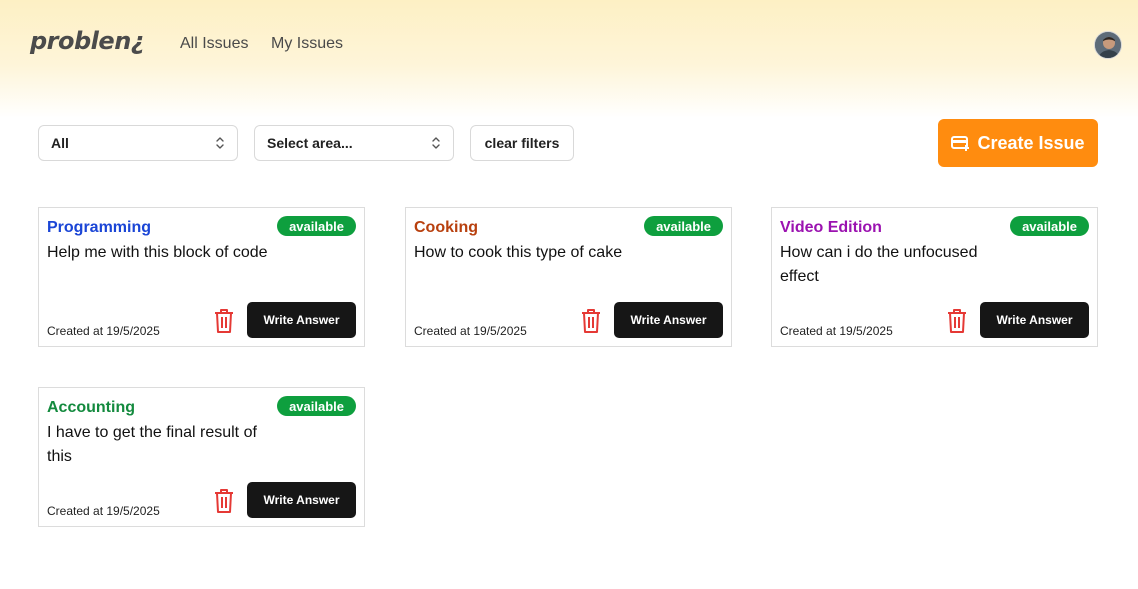 The height and width of the screenshot is (589, 1138). What do you see at coordinates (569, 44) in the screenshot?
I see `top-navbar: problen¿ All Issues My Issues` at bounding box center [569, 44].